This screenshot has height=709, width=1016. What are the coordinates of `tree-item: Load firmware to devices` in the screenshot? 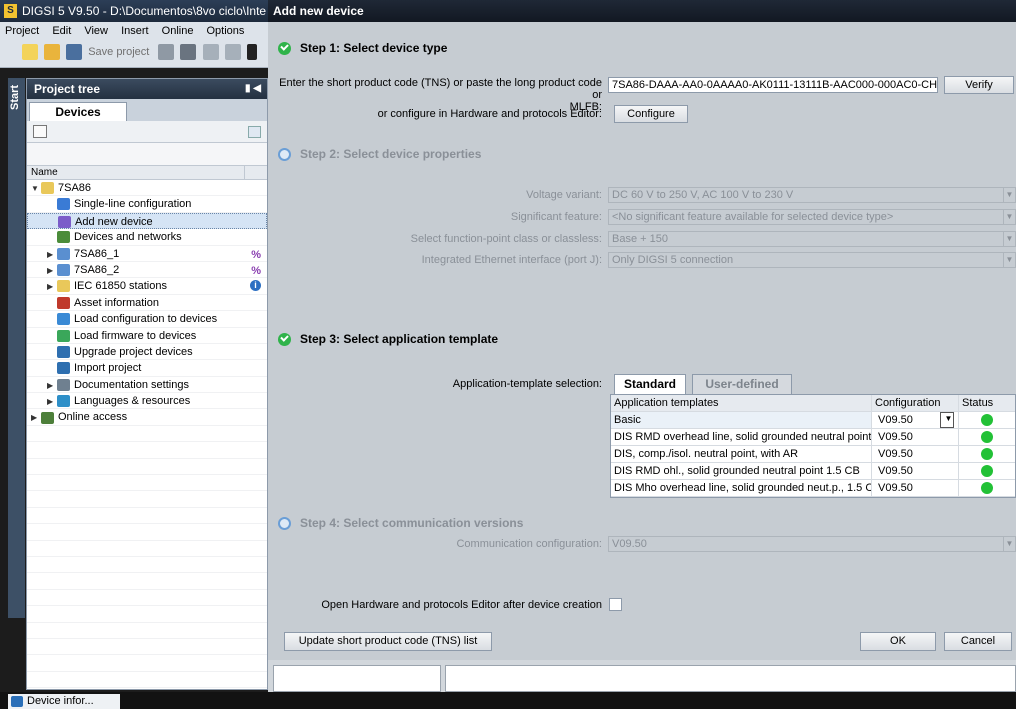 It's located at (147, 336).